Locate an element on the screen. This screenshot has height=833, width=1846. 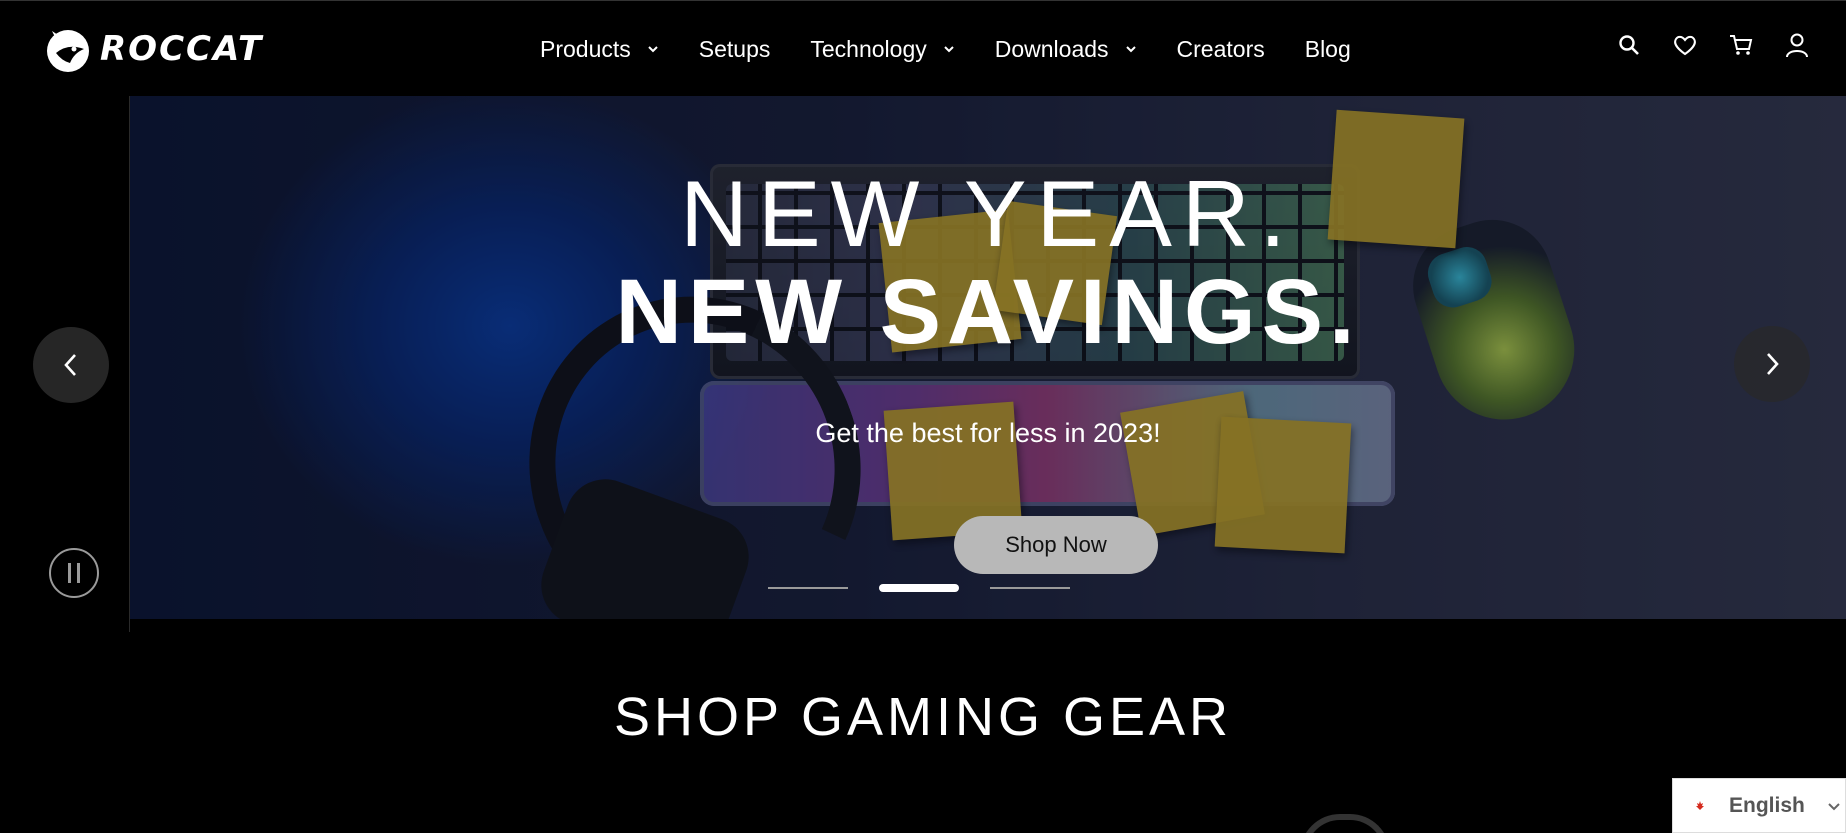
nav-setups: Setups is located at coordinates (735, 49).